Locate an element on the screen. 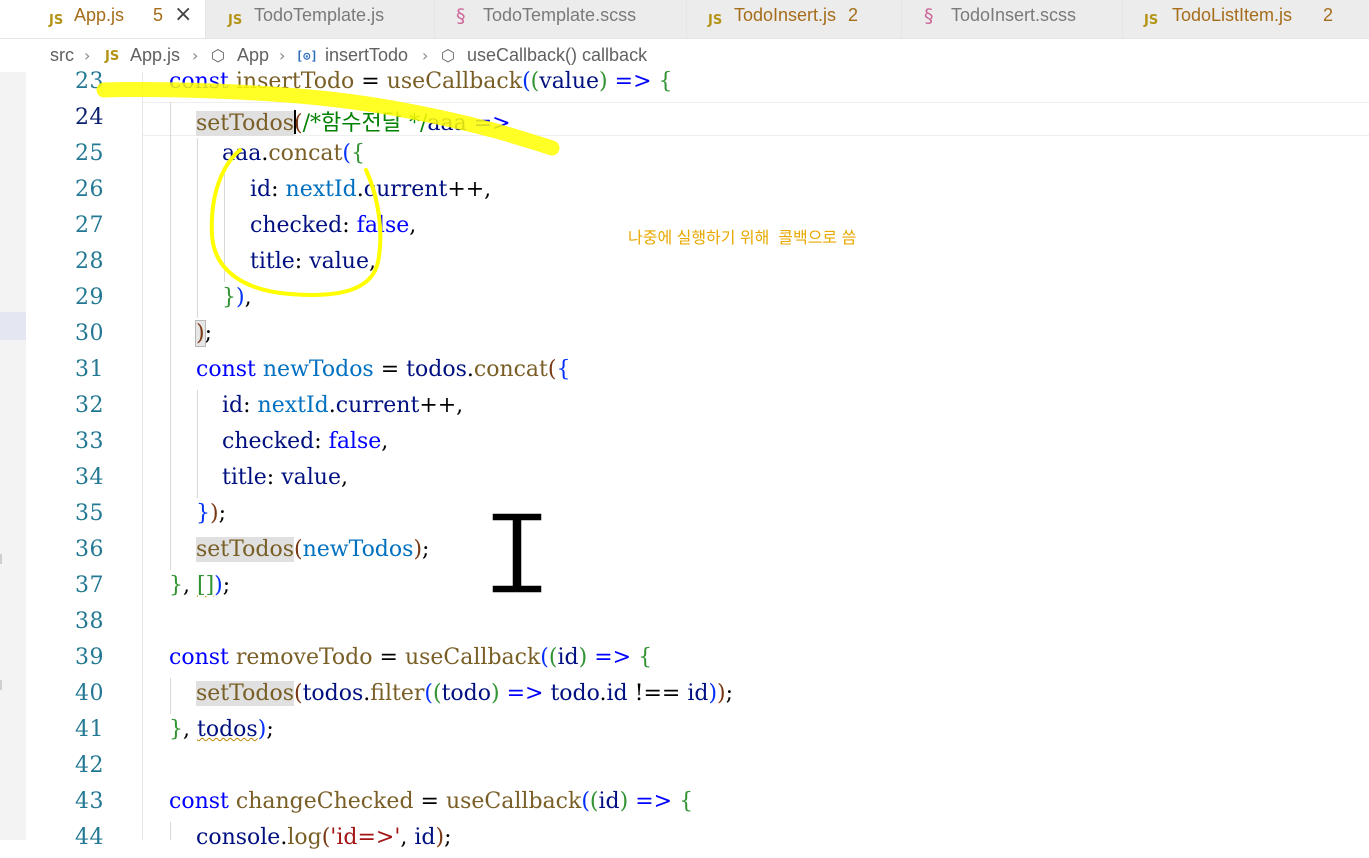  breadcrumb-variable: insertTodo is located at coordinates (366, 55).